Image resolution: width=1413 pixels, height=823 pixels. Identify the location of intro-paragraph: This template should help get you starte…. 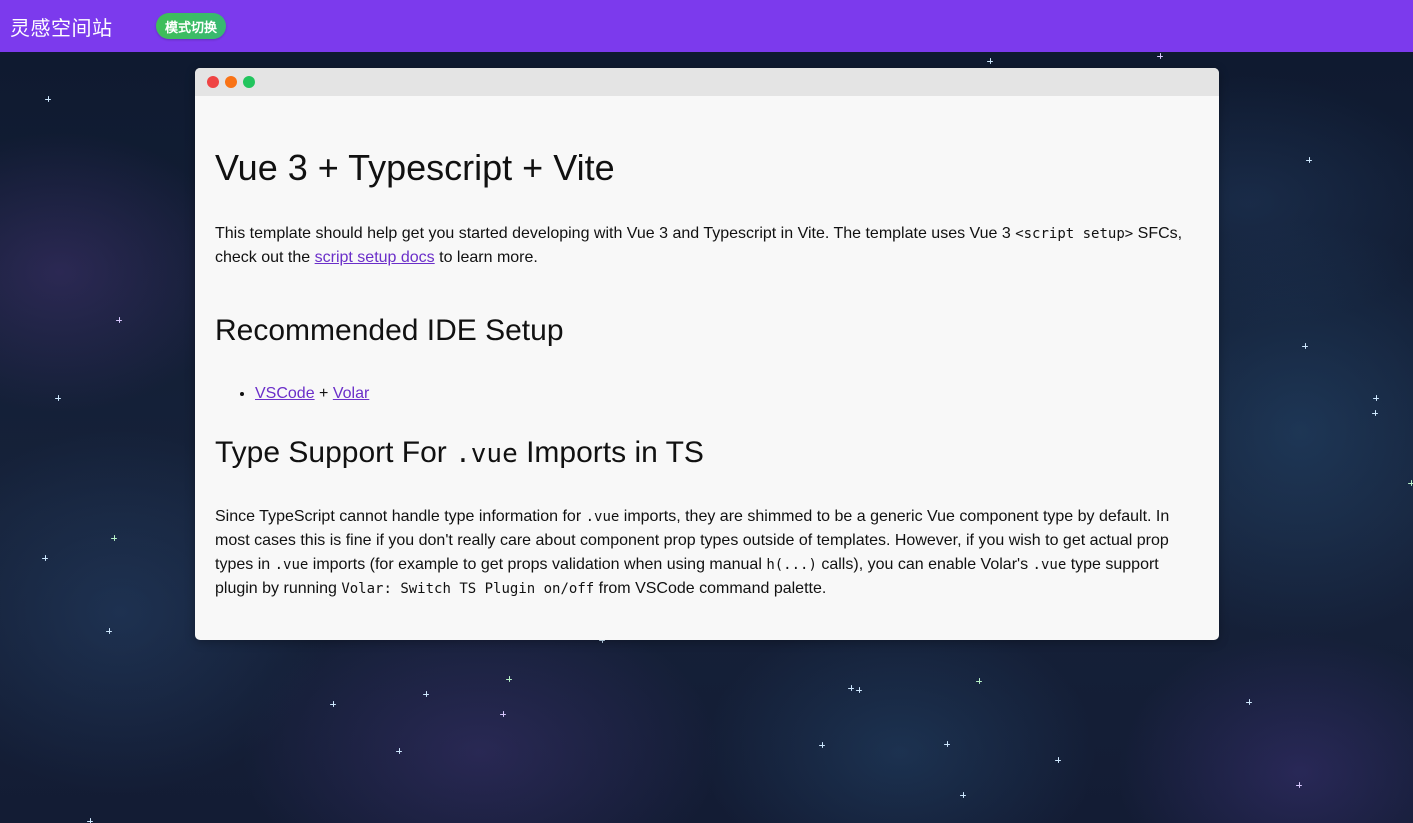
(707, 246).